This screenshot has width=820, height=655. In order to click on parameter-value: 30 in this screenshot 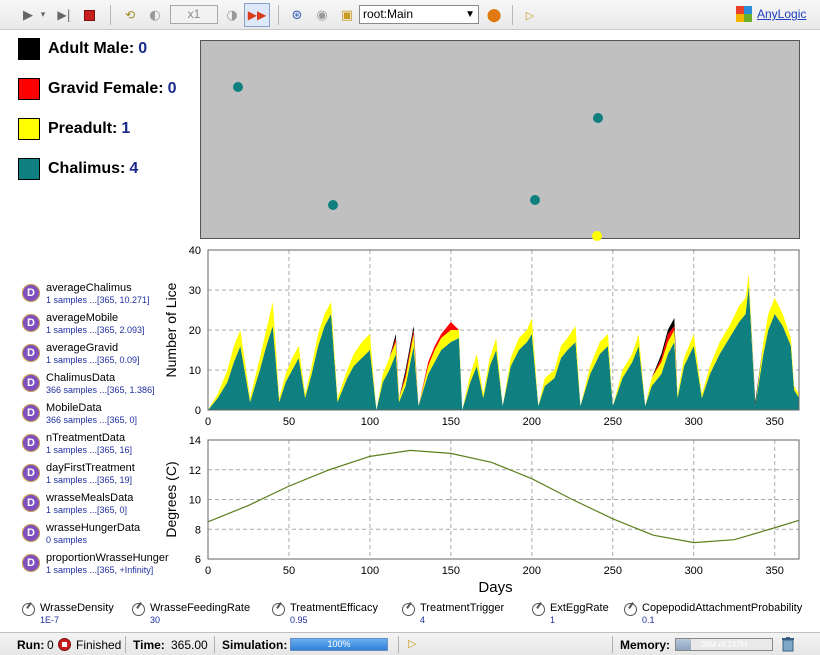, I will do `click(155, 620)`.